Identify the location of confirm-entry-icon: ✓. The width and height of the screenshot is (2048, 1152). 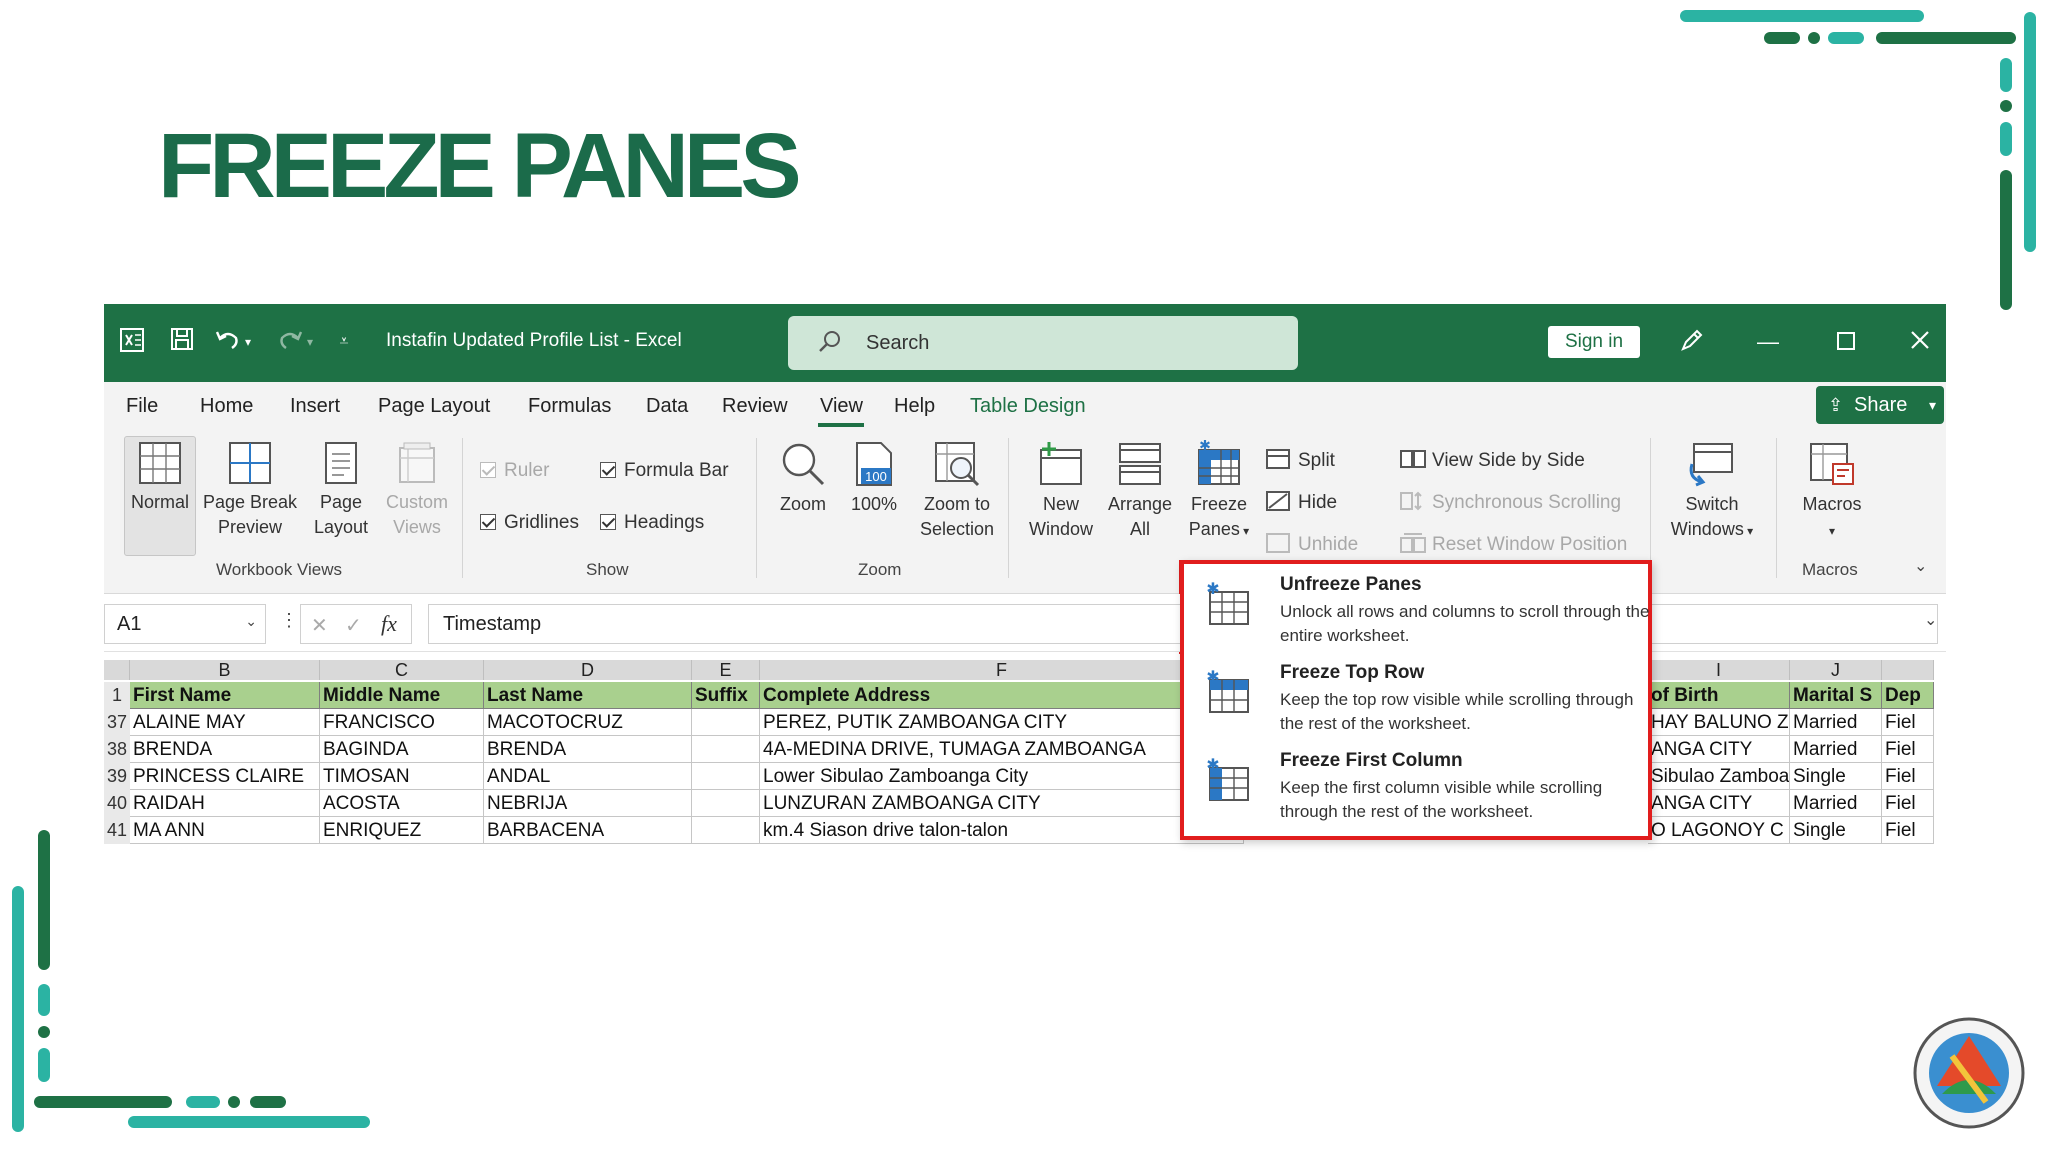
(353, 625).